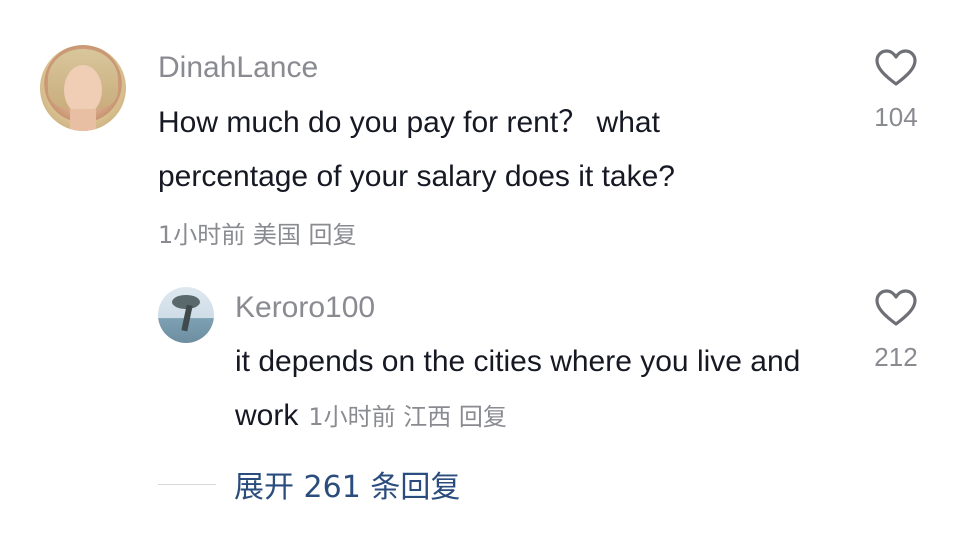  I want to click on reply-username: Keroro100, so click(305, 308).